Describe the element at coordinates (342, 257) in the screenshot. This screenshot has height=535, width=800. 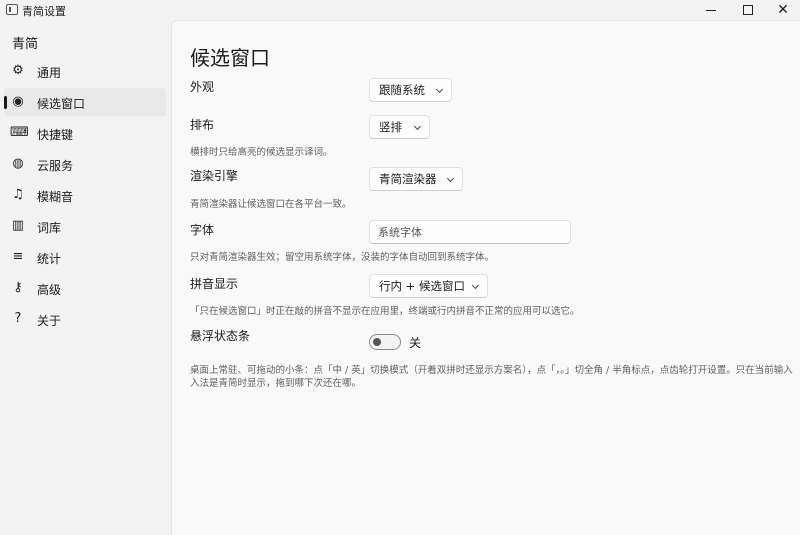
I see `font-description: 只对青简渲染器生效；留空用系统字体，没装的字体自动回到系统字体。` at that location.